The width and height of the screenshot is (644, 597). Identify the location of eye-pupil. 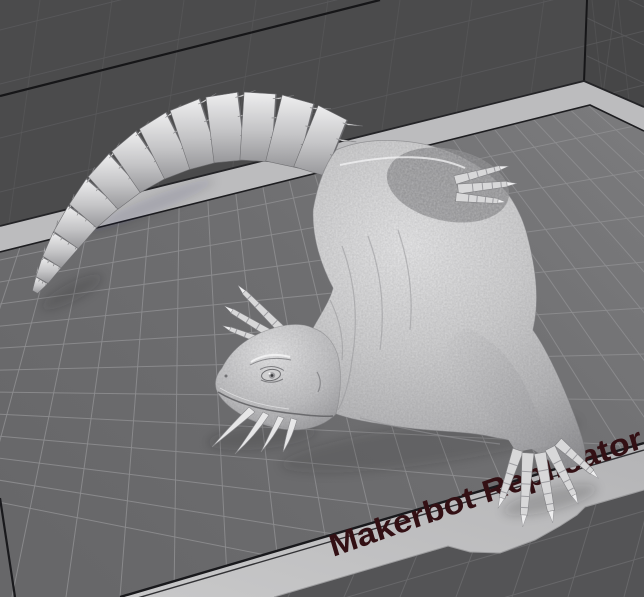
(272, 375).